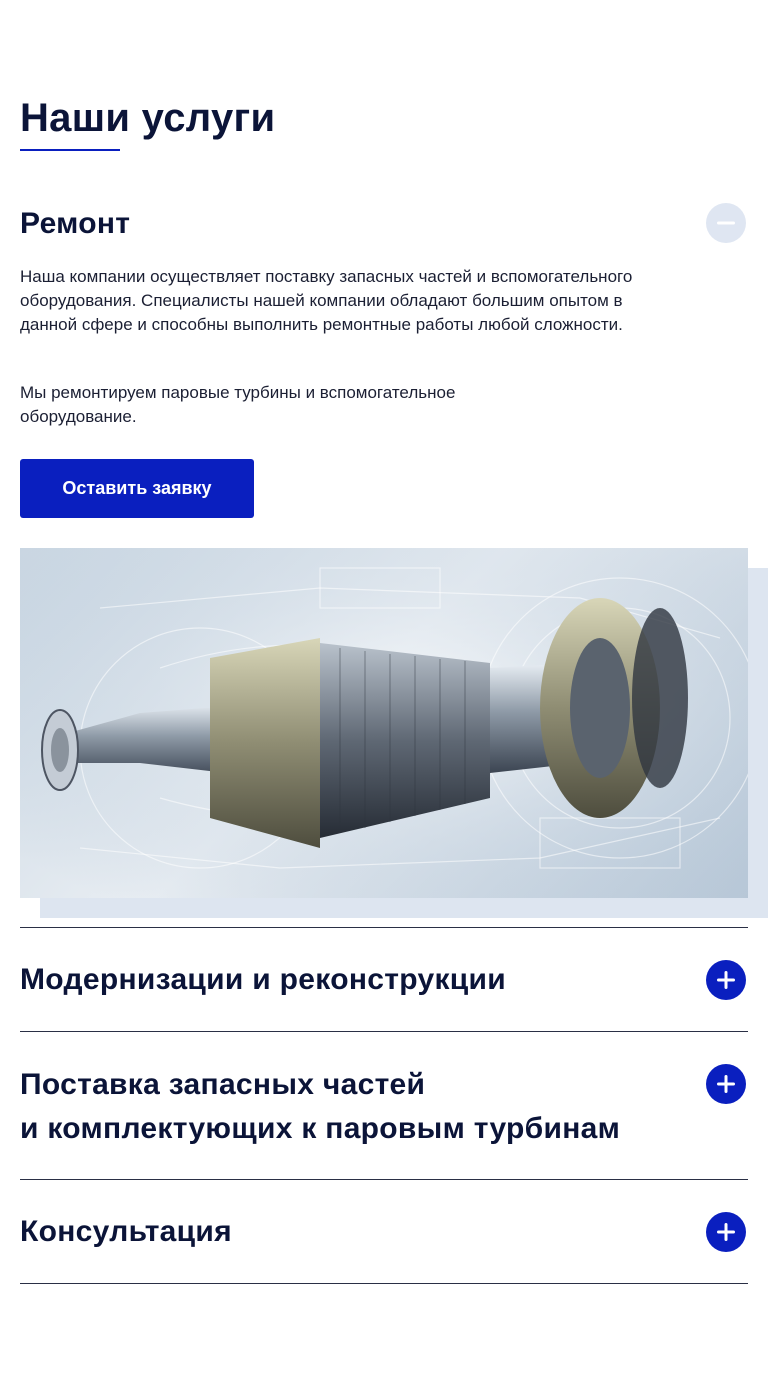 This screenshot has width=768, height=1374. Describe the element at coordinates (75, 224) in the screenshot. I see `service-title-repair: Ремонт` at that location.